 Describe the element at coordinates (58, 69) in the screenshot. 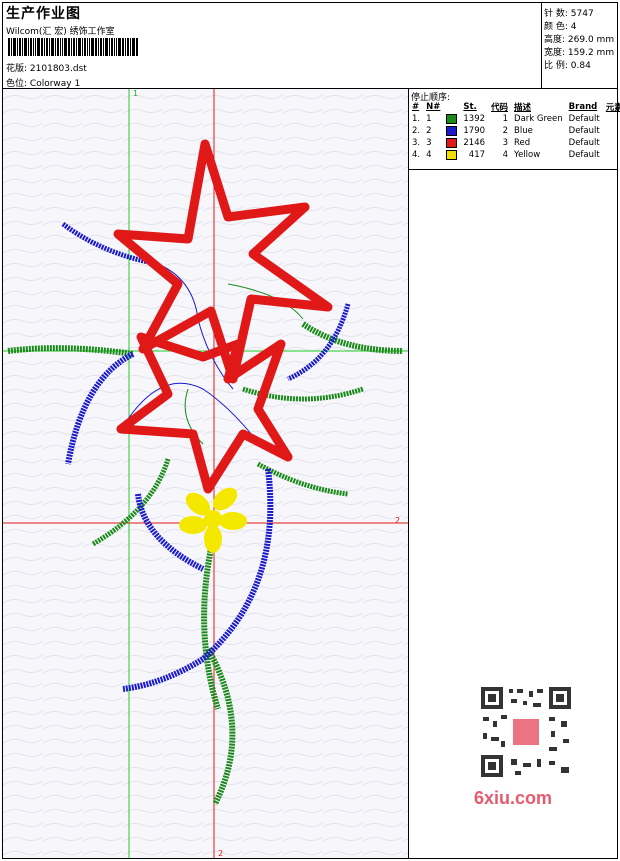

I see `file-value: 2101803.dst` at that location.